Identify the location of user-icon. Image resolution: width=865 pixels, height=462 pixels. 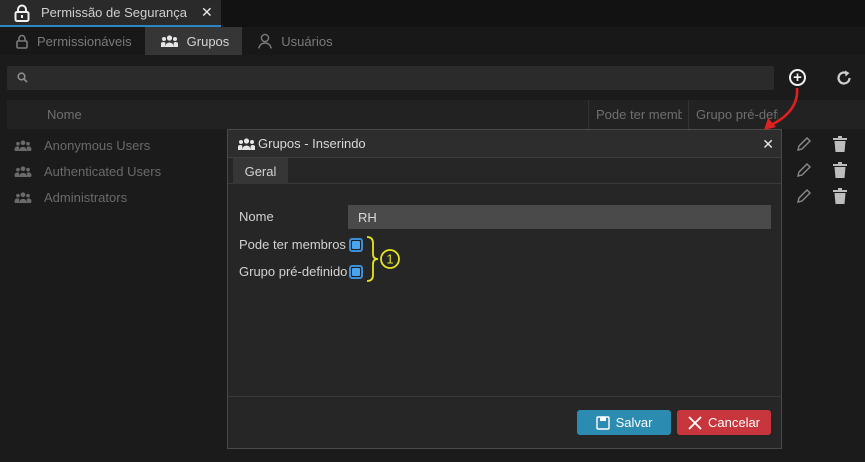
(265, 41).